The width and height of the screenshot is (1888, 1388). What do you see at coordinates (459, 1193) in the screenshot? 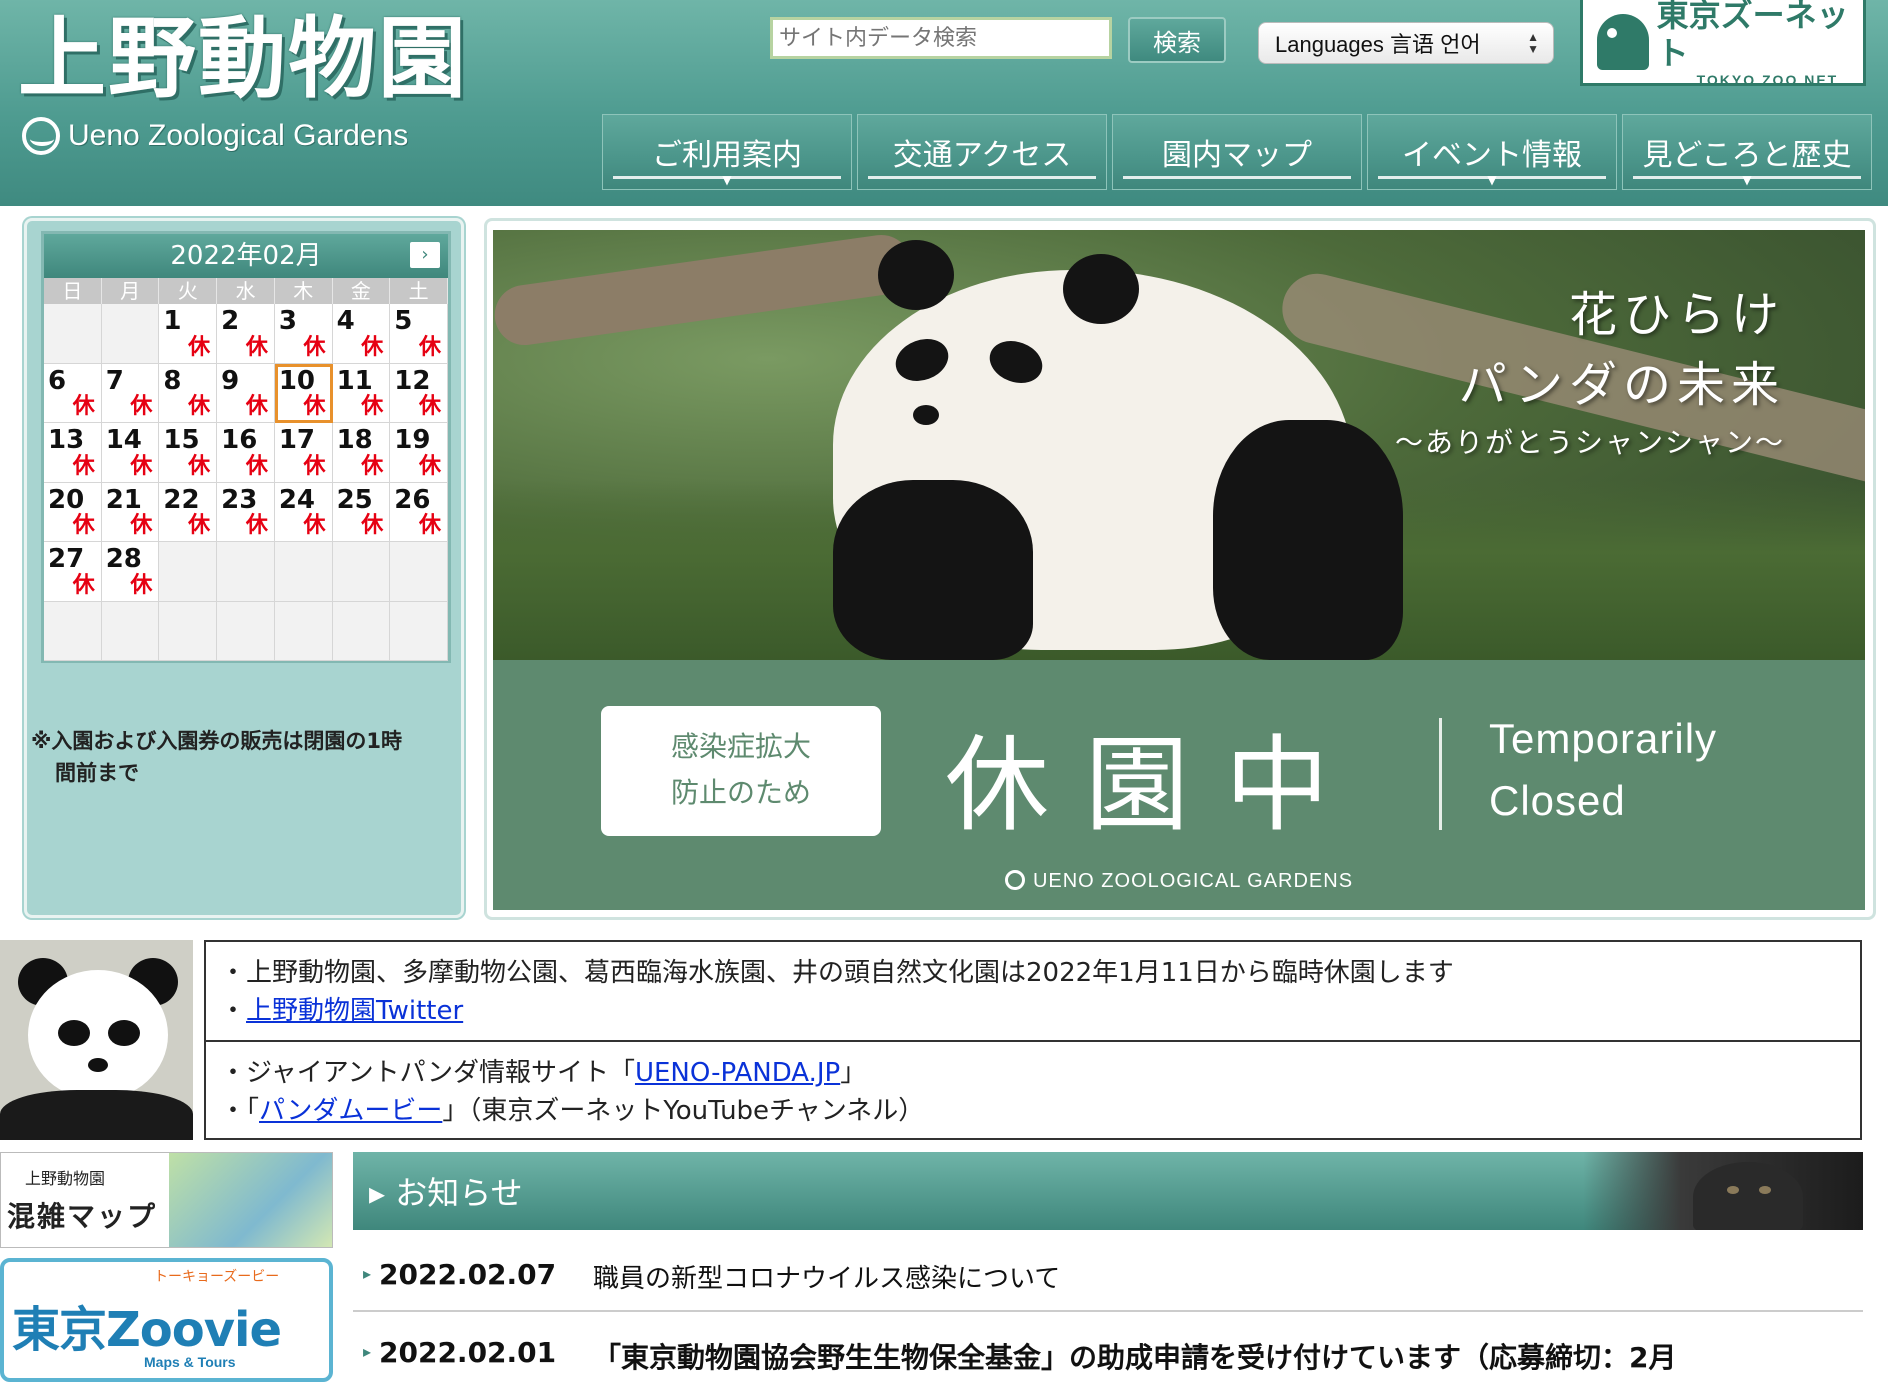
I see `news-heading-text: お知らせ` at bounding box center [459, 1193].